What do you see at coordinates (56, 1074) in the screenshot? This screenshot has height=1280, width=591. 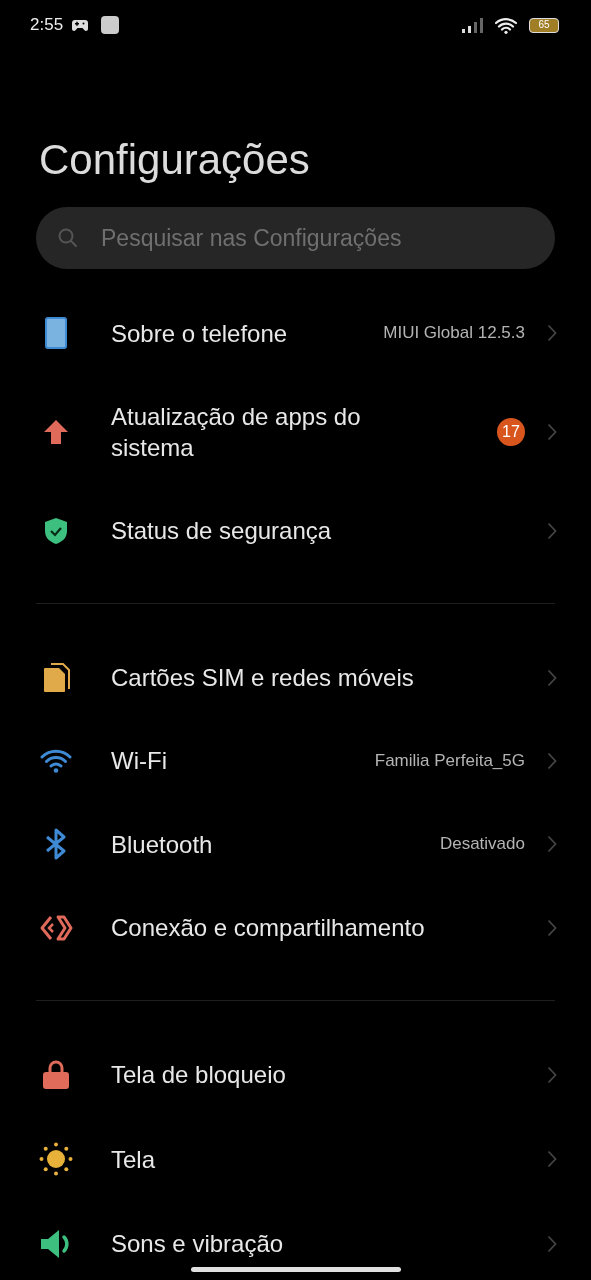 I see `lock-icon` at bounding box center [56, 1074].